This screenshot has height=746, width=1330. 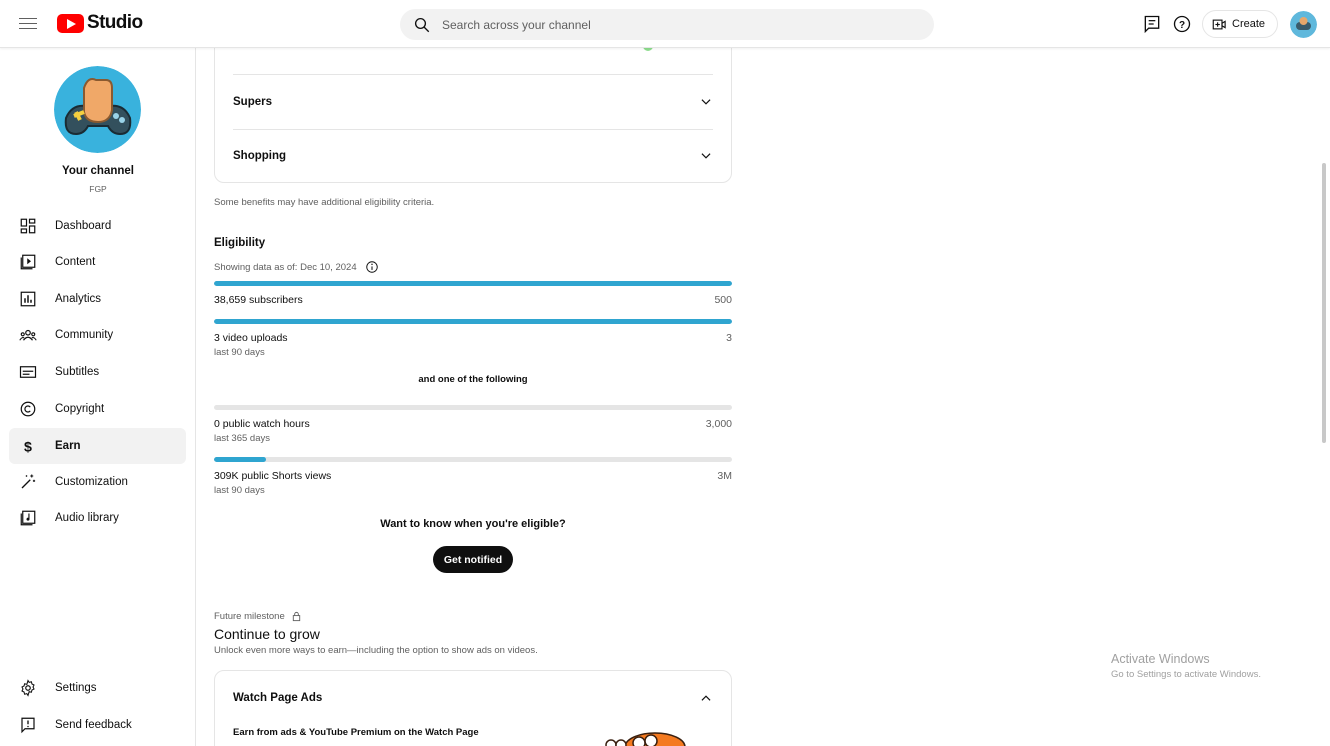 I want to click on row-label: Shopping, so click(x=260, y=156).